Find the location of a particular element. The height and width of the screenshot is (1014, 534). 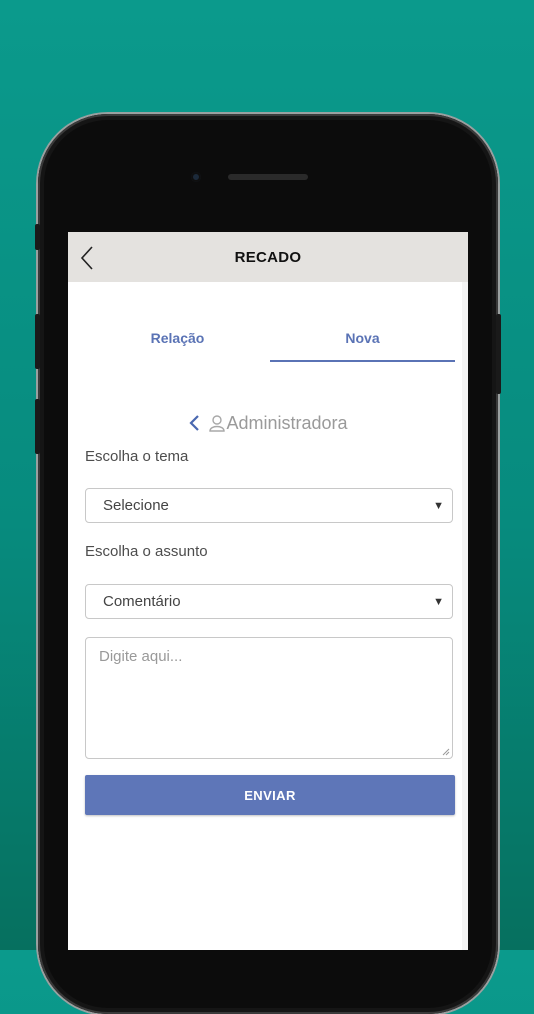

speaker-grille is located at coordinates (268, 177).